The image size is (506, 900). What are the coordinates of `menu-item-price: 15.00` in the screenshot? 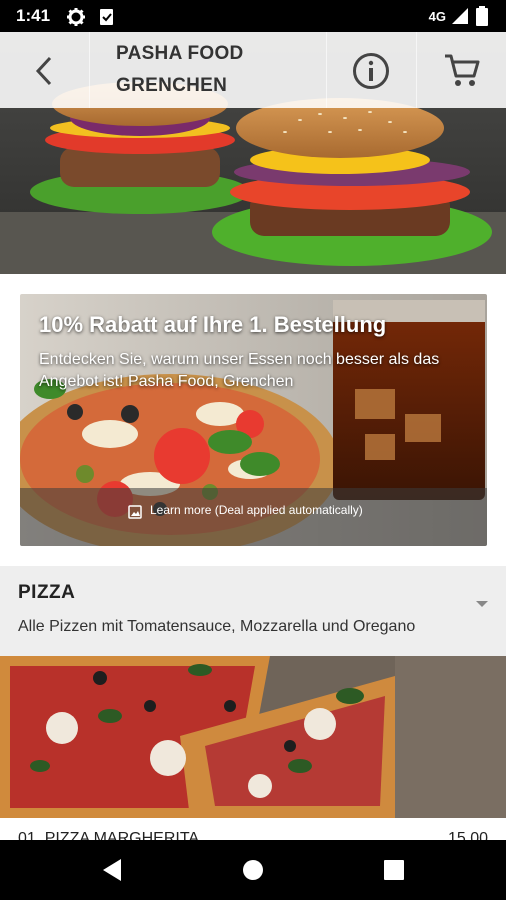 It's located at (467, 835).